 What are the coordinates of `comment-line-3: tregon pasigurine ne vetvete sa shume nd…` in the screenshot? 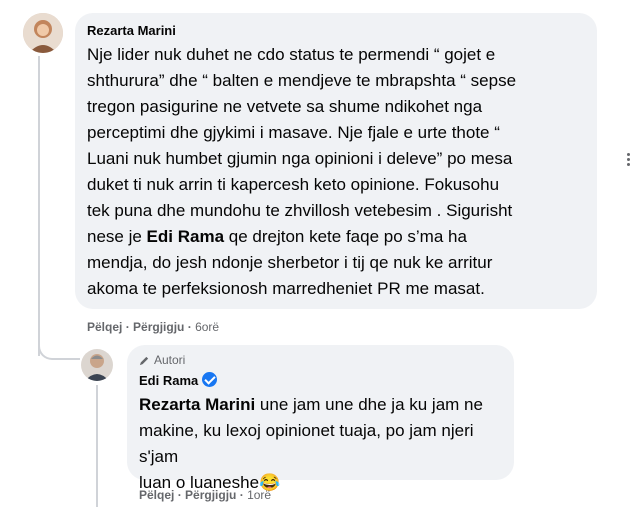 It's located at (285, 106).